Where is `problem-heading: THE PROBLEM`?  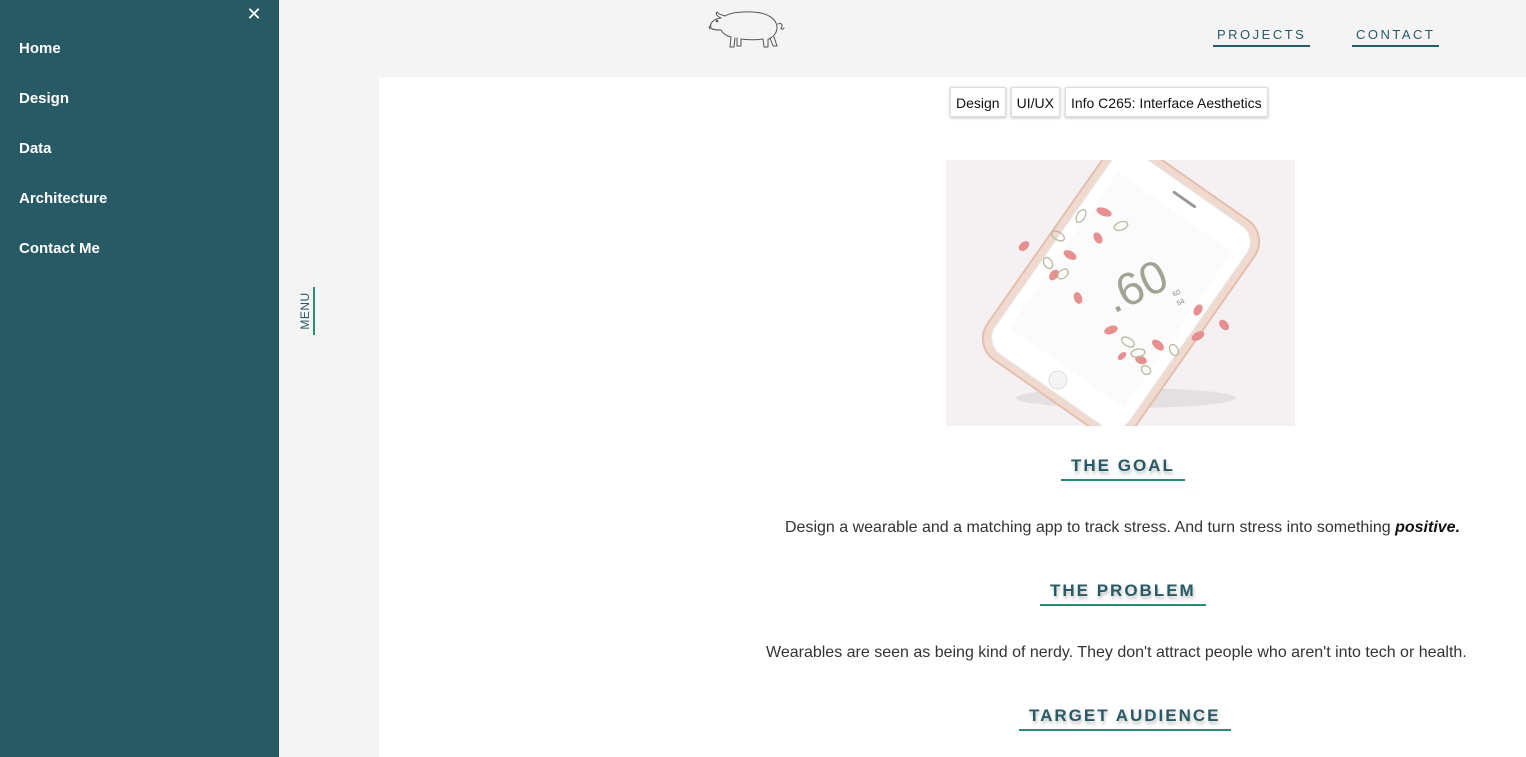 problem-heading: THE PROBLEM is located at coordinates (1123, 593).